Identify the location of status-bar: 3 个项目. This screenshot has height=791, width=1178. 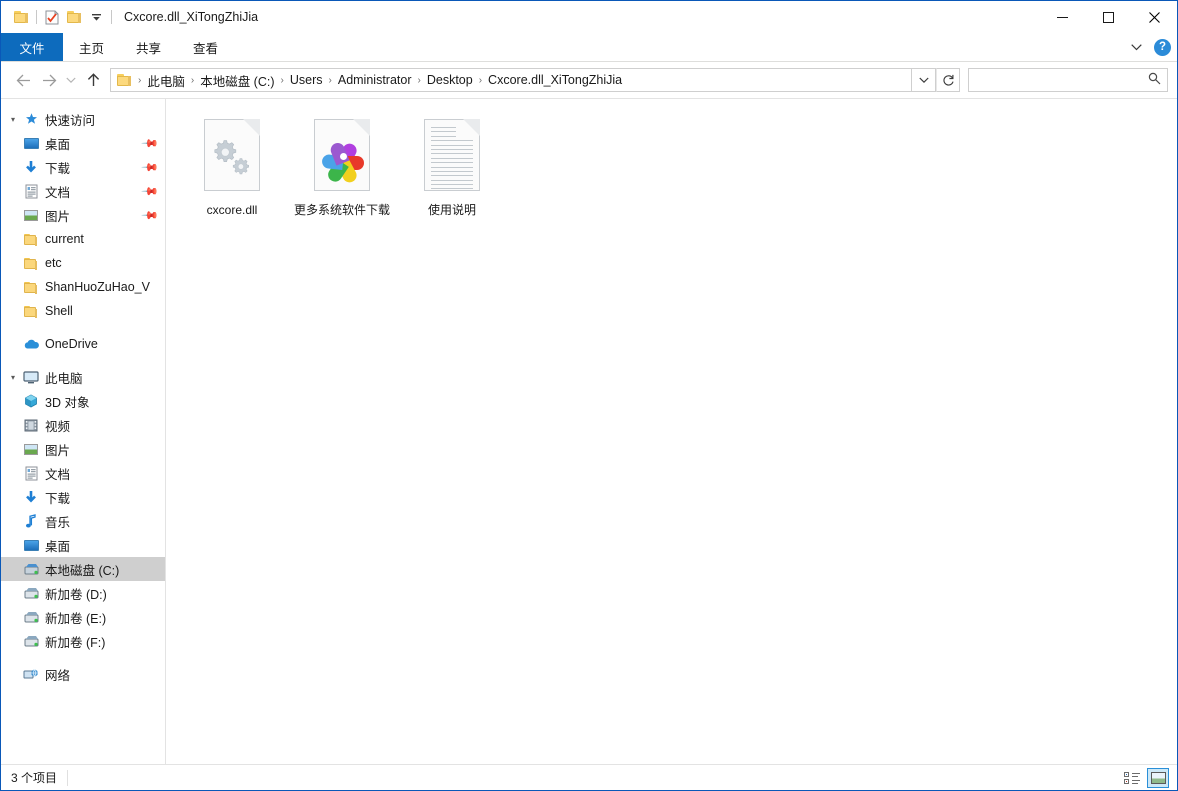
(589, 777).